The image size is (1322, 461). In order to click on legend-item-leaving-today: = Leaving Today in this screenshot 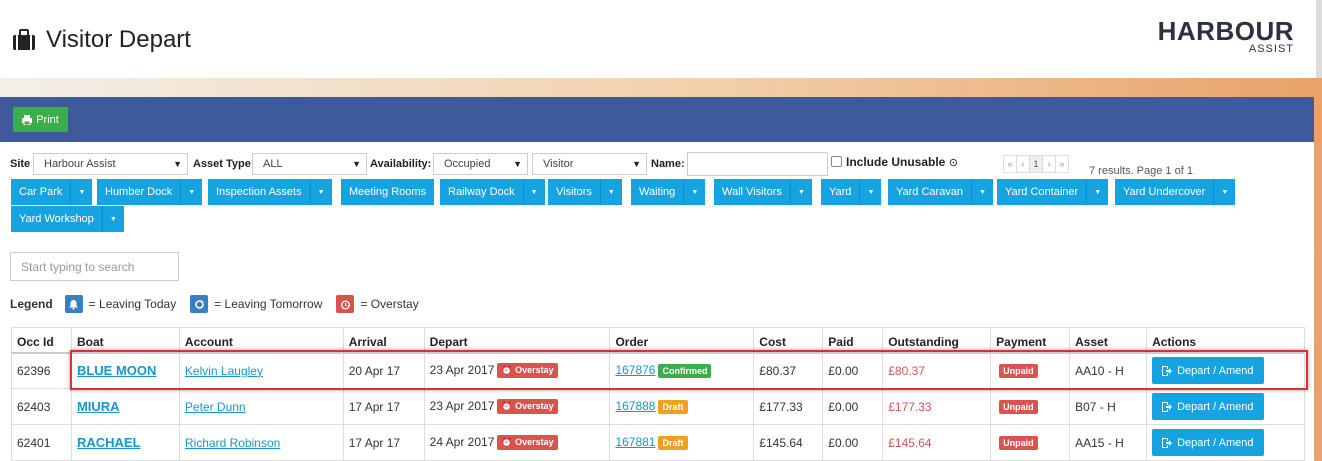, I will do `click(120, 304)`.